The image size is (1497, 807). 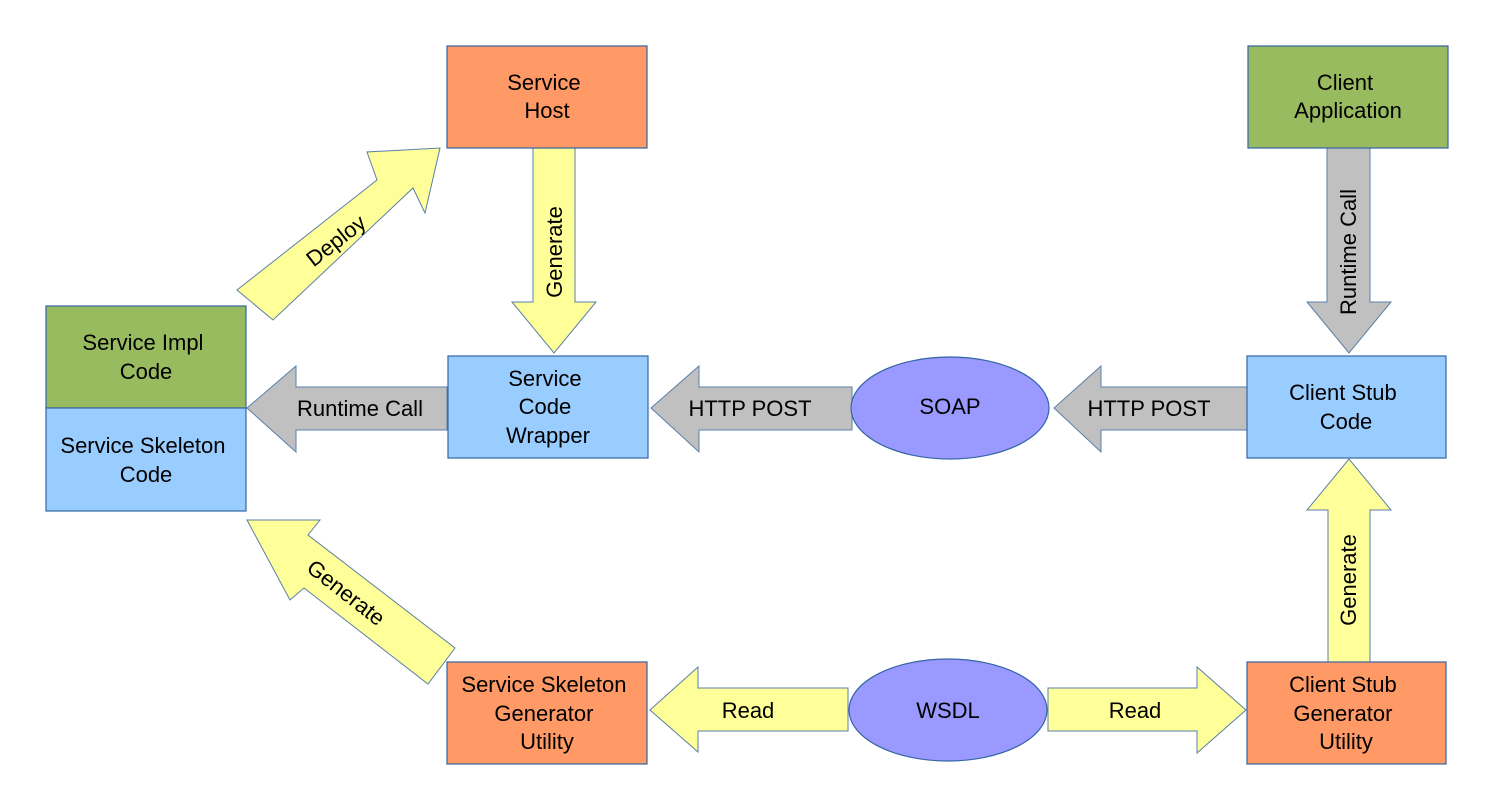 I want to click on skeleton-generate-arrow: Generate, so click(x=351, y=602).